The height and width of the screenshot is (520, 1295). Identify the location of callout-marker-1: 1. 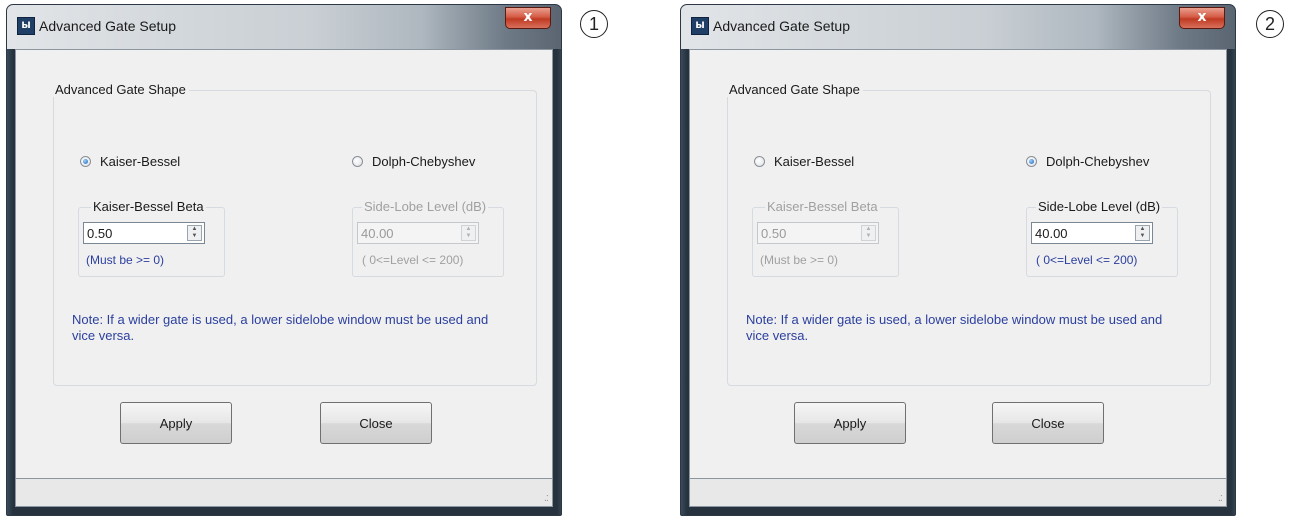
(594, 24).